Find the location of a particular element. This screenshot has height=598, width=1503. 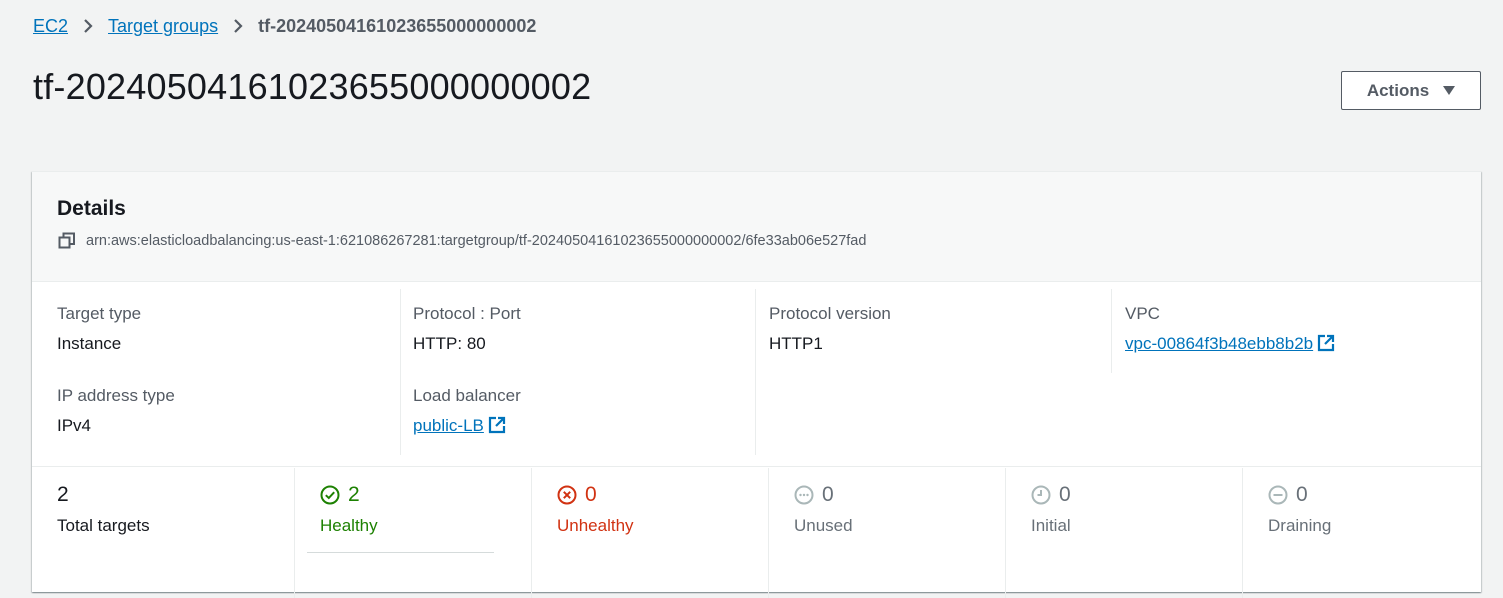

unhealthy-count: 0 is located at coordinates (591, 494).